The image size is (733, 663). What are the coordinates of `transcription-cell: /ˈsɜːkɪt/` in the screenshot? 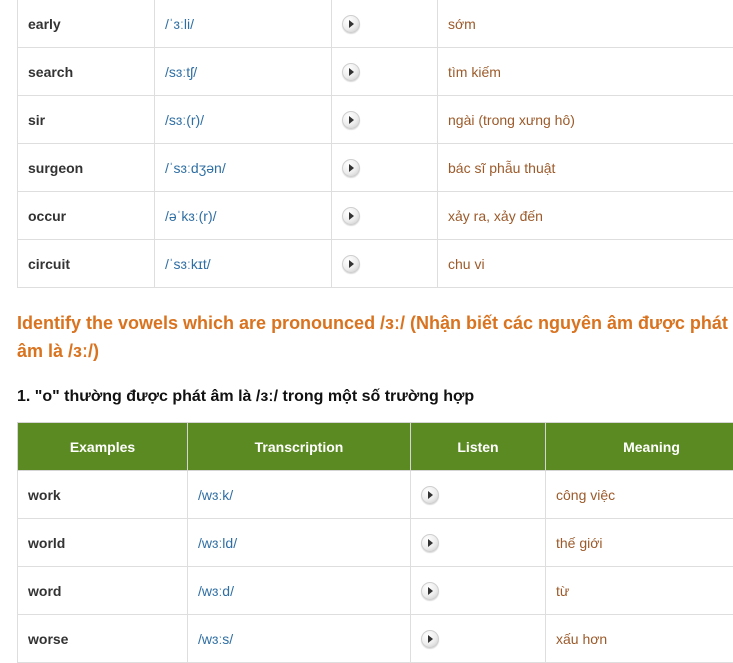 It's located at (243, 264).